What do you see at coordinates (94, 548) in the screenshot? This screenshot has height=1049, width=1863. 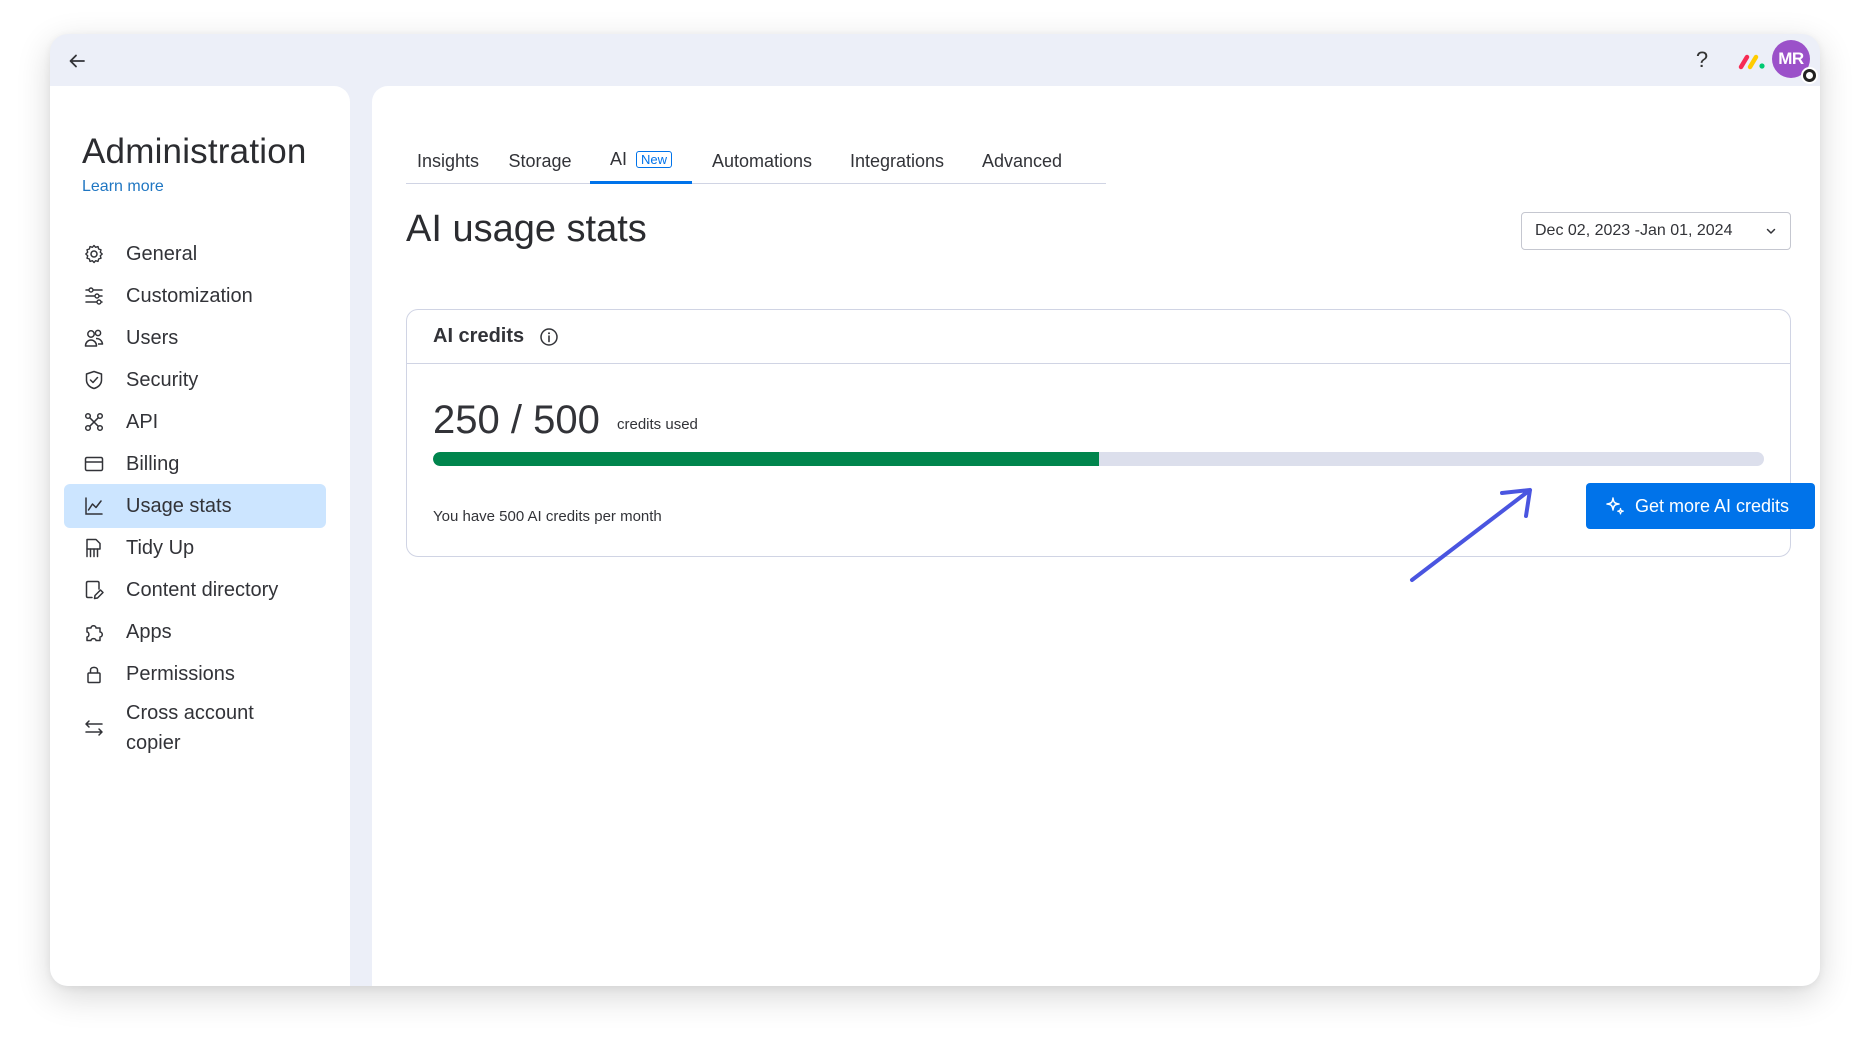 I see `broom-icon` at bounding box center [94, 548].